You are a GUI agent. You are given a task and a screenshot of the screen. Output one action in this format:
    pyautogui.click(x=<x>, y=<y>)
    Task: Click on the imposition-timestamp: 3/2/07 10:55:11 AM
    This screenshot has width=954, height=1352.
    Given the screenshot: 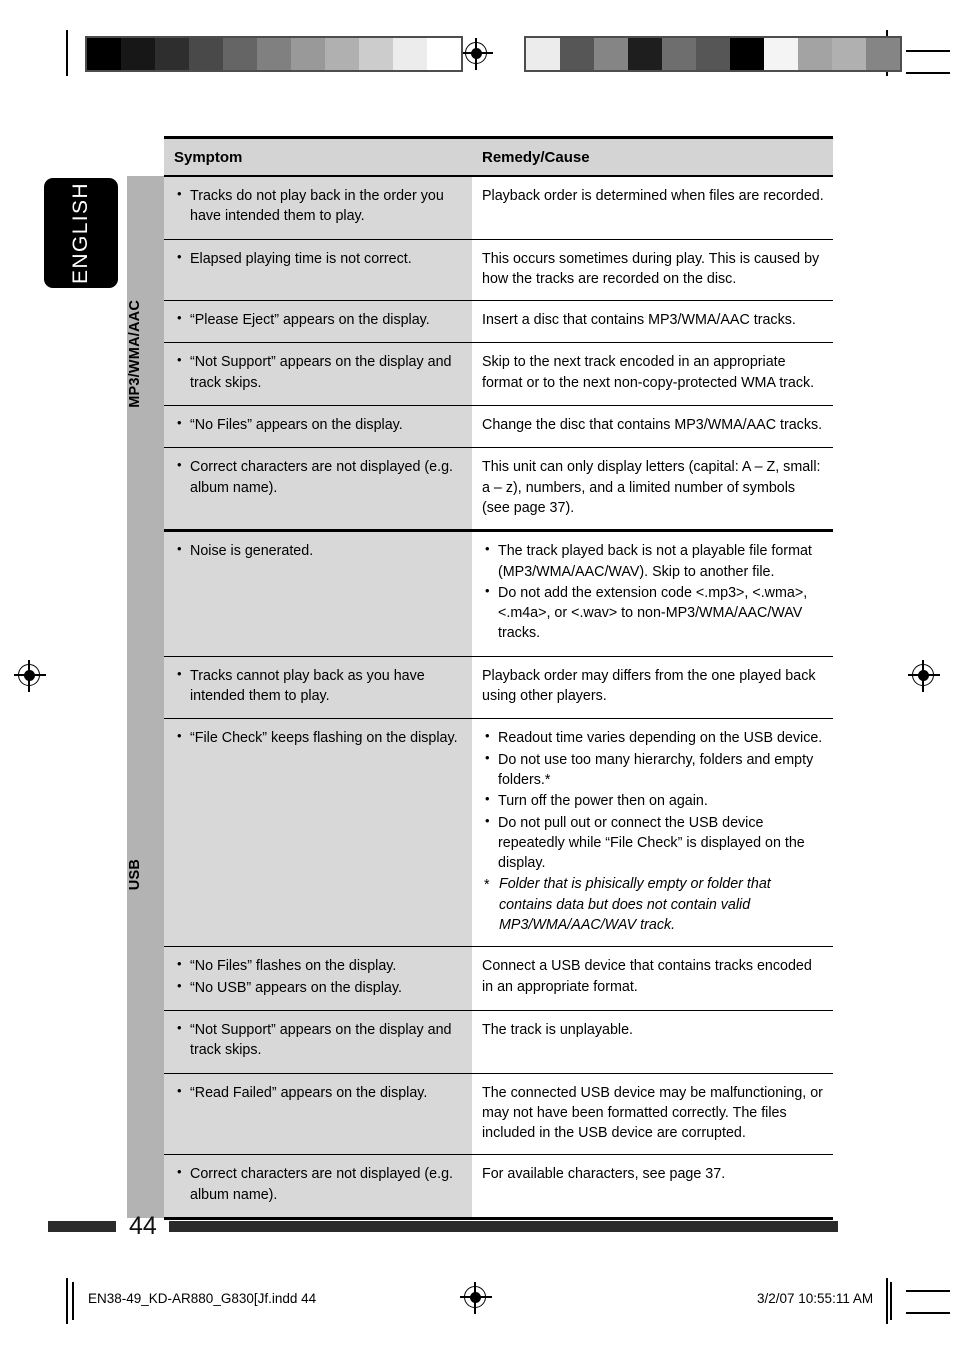 What is the action you would take?
    pyautogui.click(x=815, y=1298)
    